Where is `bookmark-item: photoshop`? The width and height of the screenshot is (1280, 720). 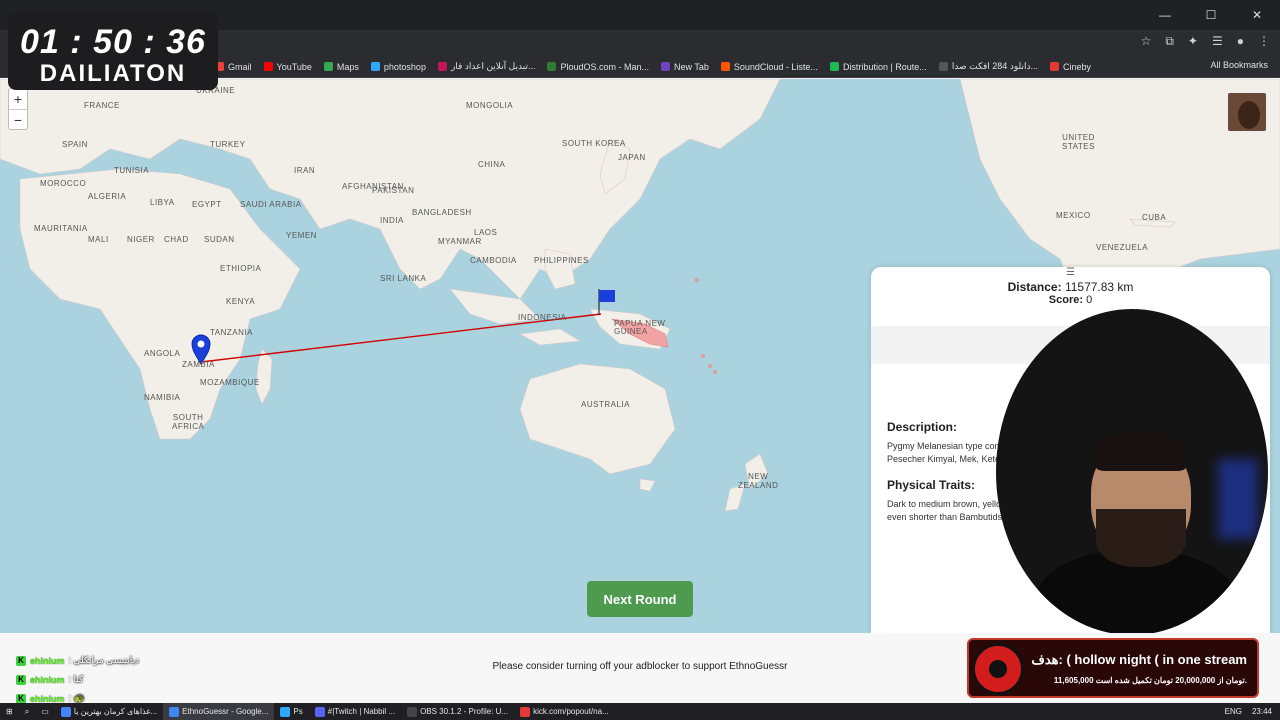 bookmark-item: photoshop is located at coordinates (398, 66).